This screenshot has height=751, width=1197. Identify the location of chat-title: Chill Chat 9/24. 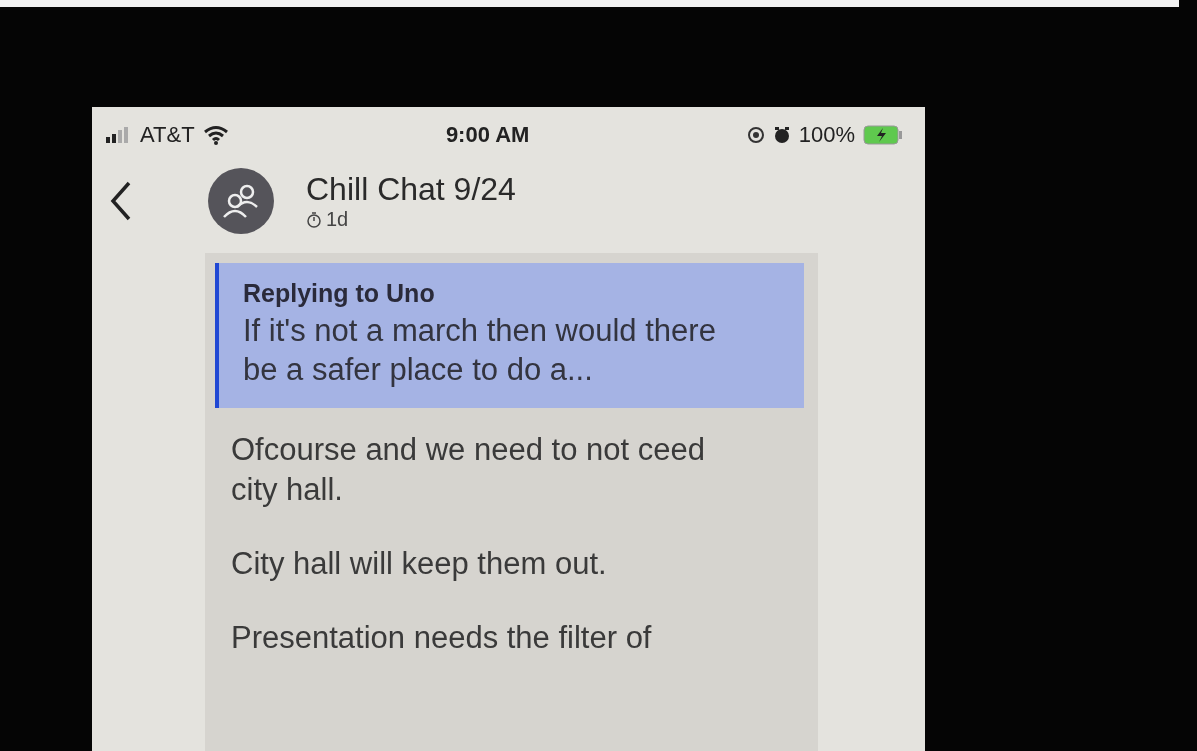
(411, 189).